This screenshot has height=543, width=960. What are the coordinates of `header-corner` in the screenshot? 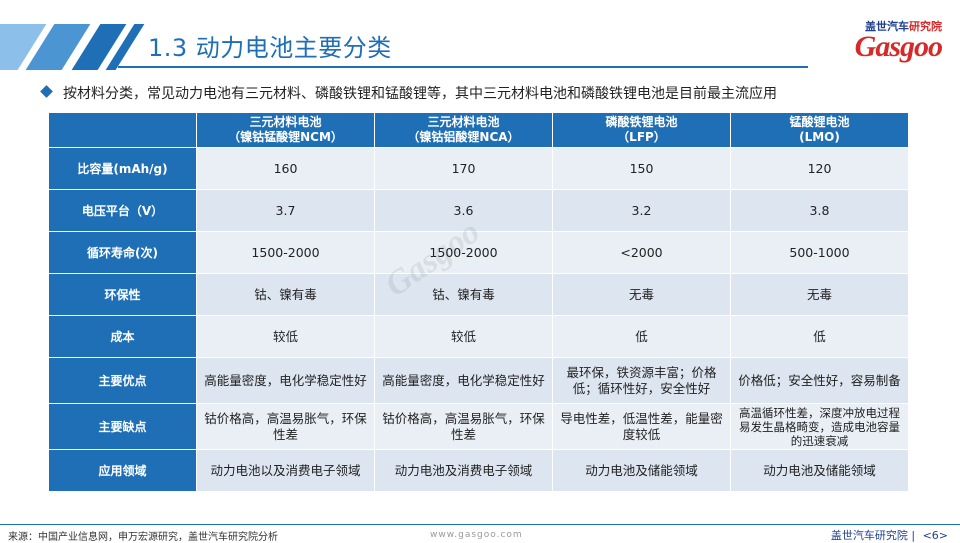 It's located at (122, 130).